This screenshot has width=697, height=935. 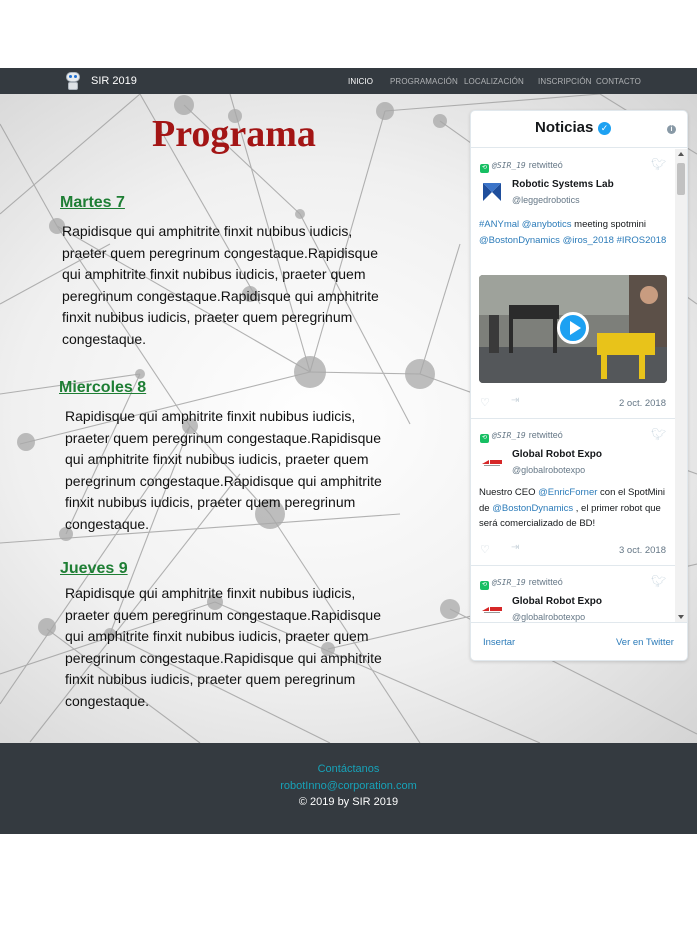 I want to click on nav-link-programacion: PROGRAMACIÓN, so click(x=424, y=81).